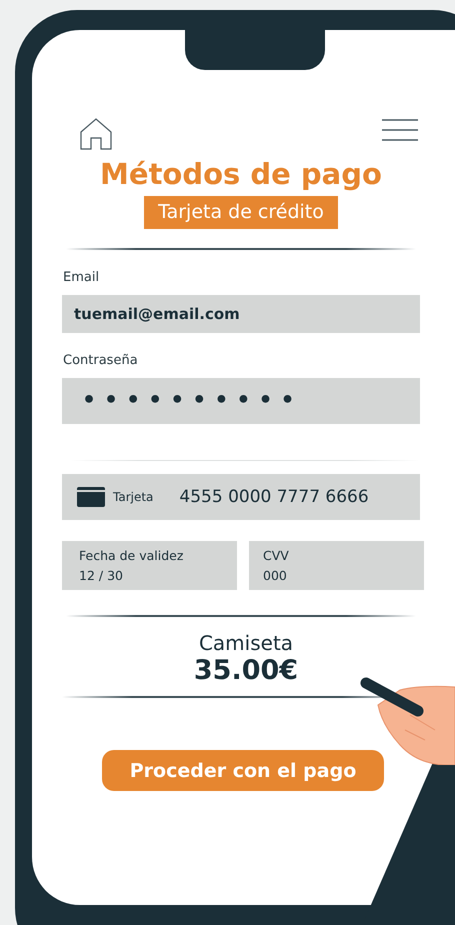 This screenshot has width=455, height=925. Describe the element at coordinates (241, 314) in the screenshot. I see `email-field: tuemail@email.com` at that location.